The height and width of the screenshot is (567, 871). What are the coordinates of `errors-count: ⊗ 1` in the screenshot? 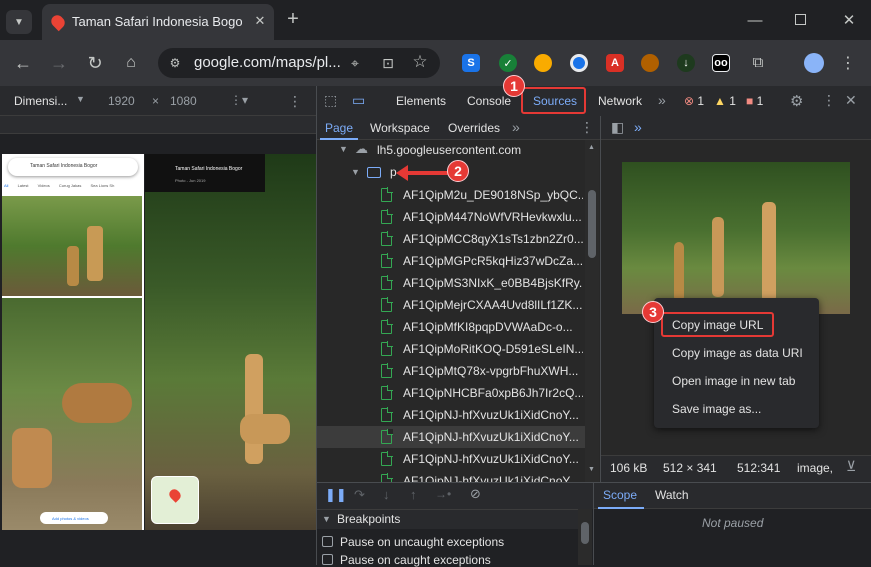 It's located at (694, 101).